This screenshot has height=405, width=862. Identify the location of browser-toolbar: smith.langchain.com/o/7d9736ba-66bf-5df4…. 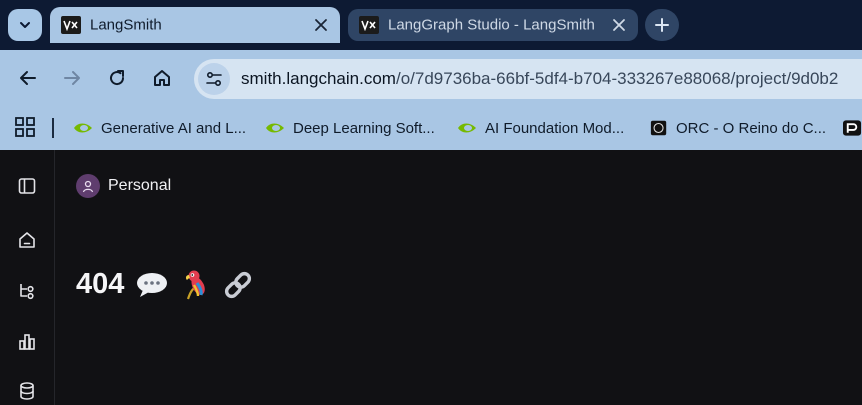
(431, 78).